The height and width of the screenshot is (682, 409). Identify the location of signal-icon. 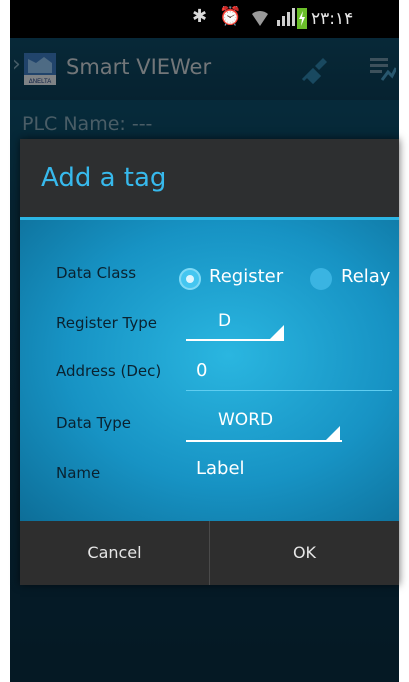
(286, 19).